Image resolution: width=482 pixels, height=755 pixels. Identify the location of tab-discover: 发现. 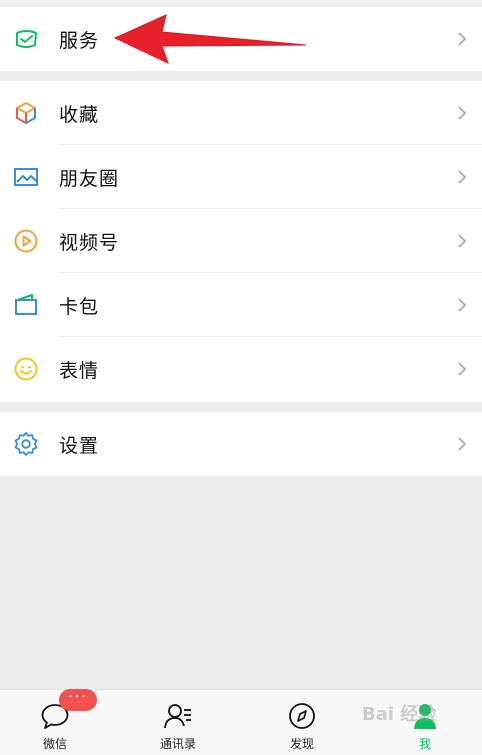
(302, 722).